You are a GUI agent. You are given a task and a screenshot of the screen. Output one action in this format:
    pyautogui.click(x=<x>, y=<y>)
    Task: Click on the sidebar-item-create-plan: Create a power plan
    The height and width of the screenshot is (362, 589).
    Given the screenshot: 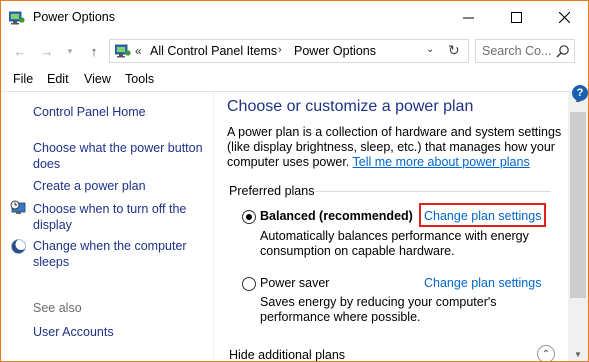 What is the action you would take?
    pyautogui.click(x=120, y=186)
    